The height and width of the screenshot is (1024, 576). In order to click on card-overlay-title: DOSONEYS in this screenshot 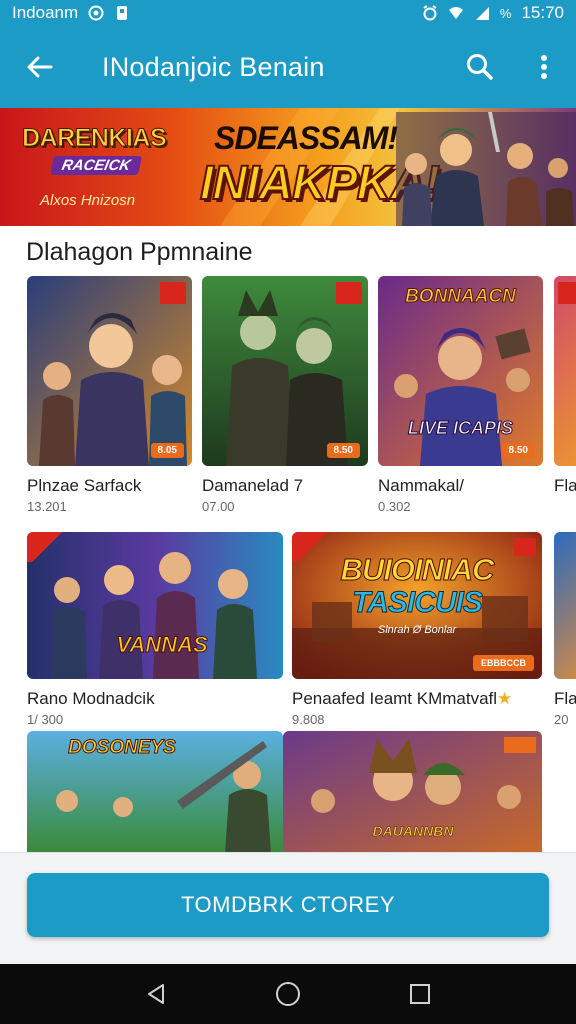, I will do `click(122, 748)`.